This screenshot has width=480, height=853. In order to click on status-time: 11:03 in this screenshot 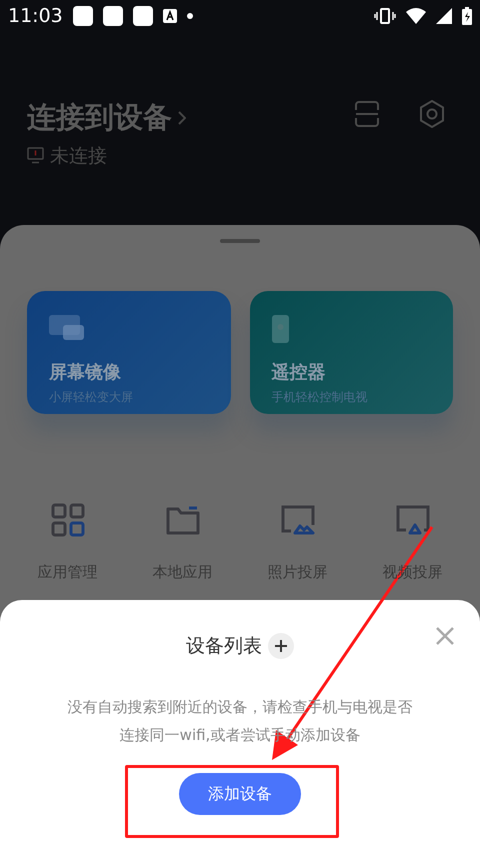, I will do `click(35, 16)`.